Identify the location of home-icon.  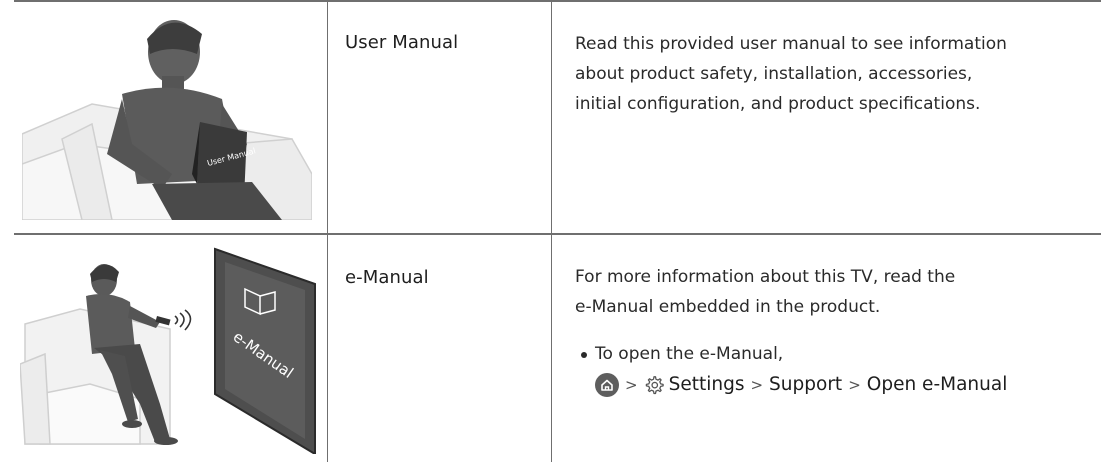
(607, 385).